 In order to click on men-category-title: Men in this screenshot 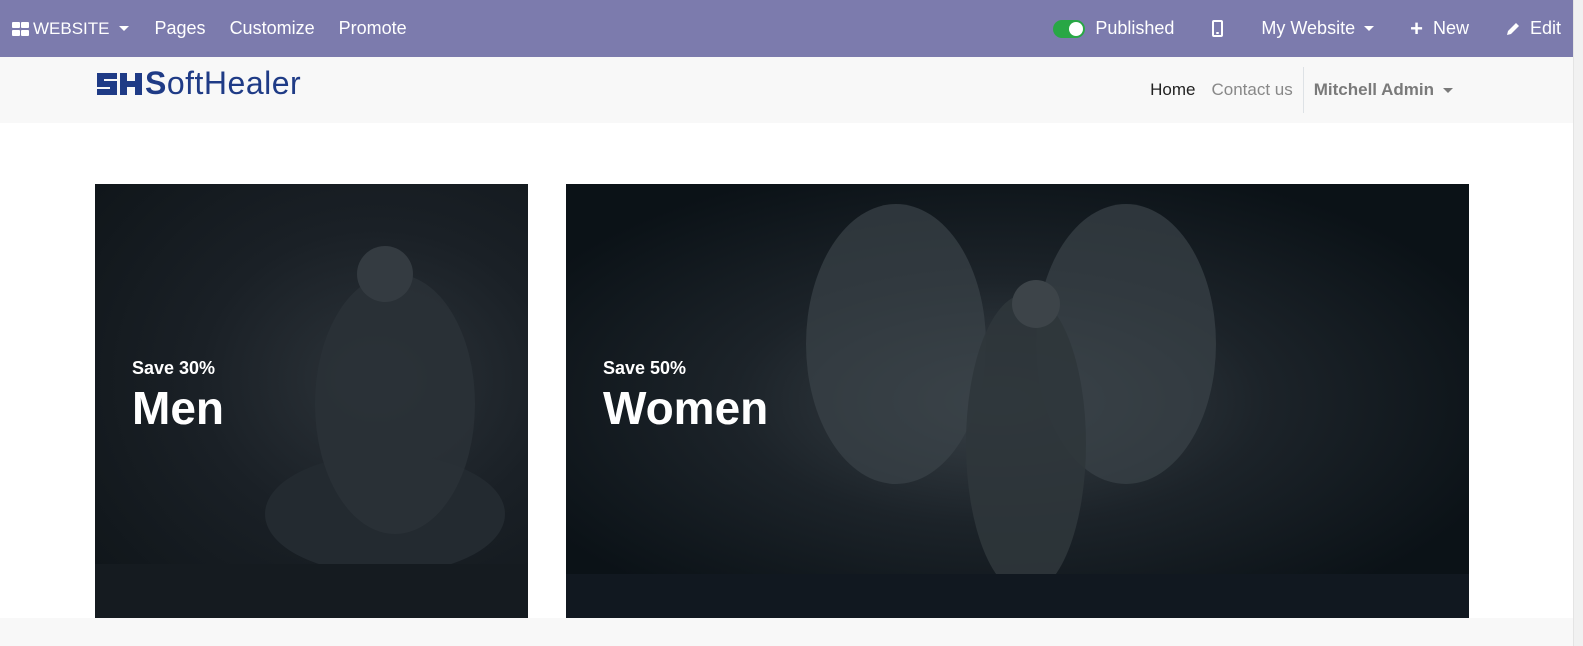, I will do `click(178, 408)`.